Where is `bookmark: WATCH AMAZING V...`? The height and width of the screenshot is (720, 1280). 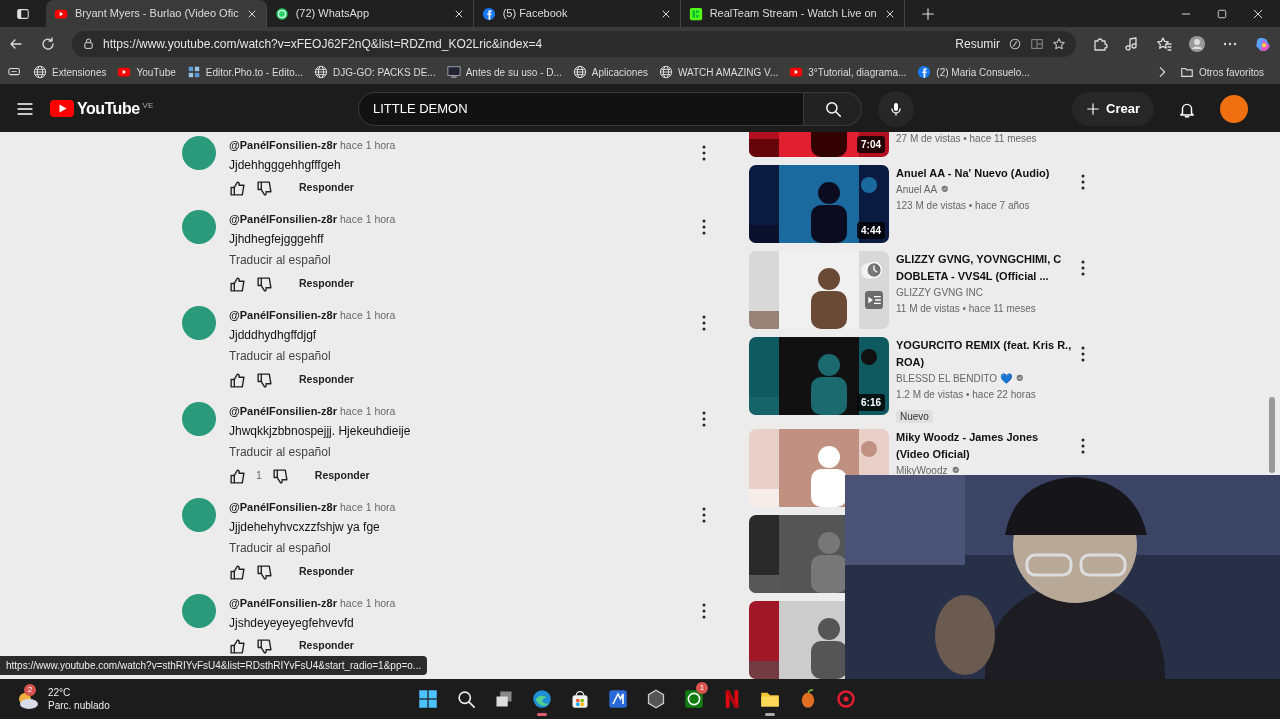 bookmark: WATCH AMAZING V... is located at coordinates (719, 72).